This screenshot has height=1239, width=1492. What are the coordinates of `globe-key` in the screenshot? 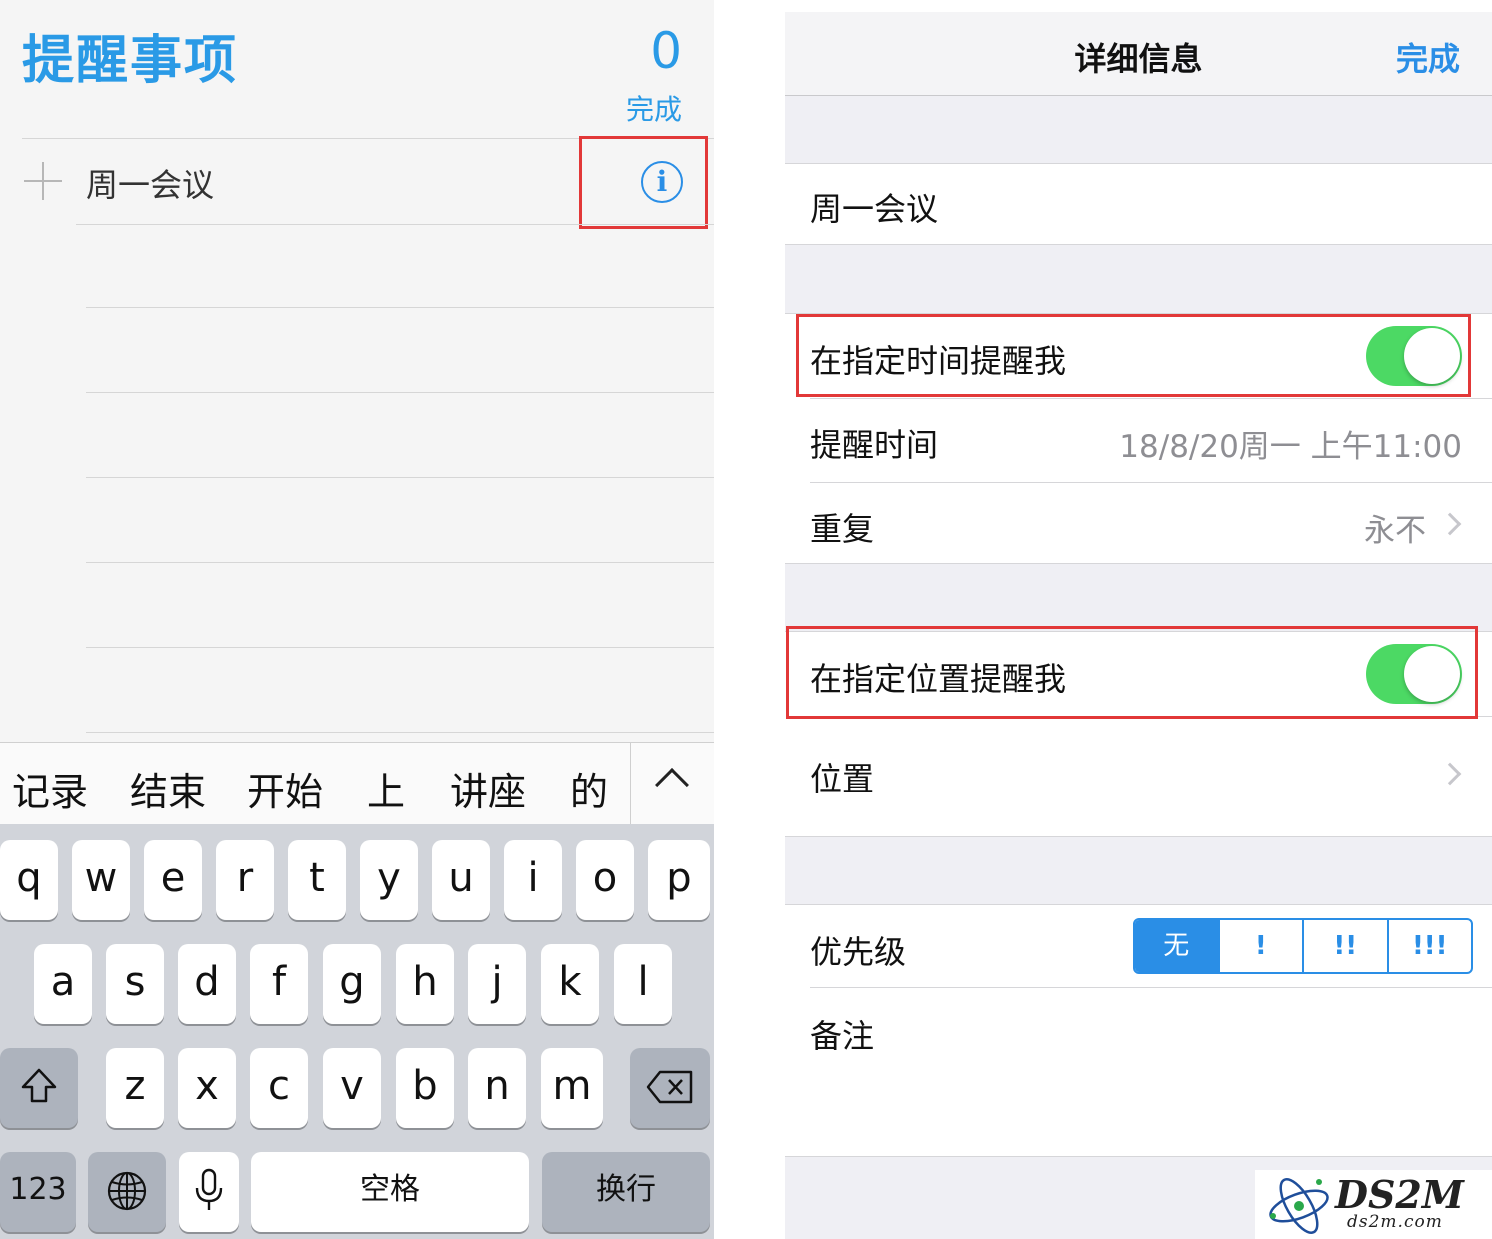 It's located at (127, 1192).